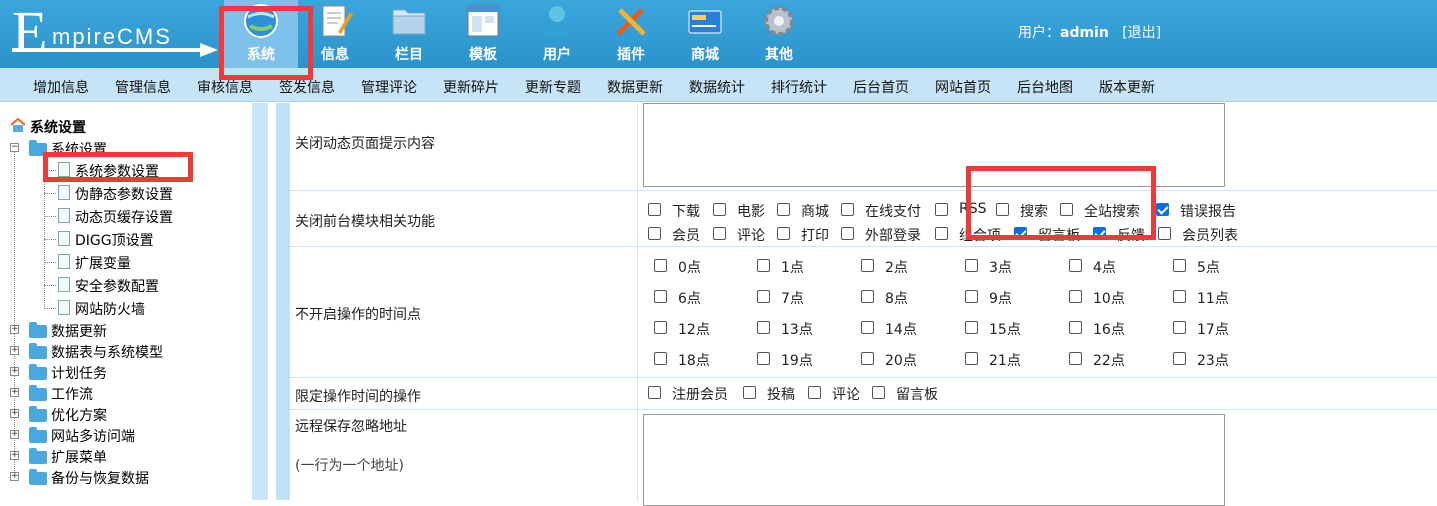 This screenshot has width=1437, height=506. I want to click on hour-label: 13点, so click(797, 329).